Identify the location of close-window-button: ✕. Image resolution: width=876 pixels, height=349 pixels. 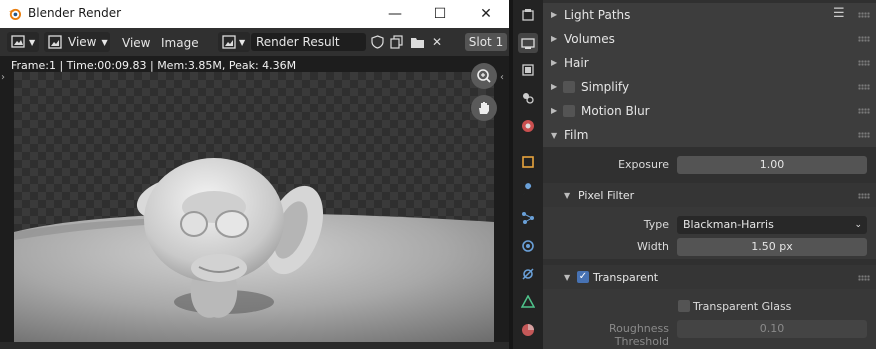
(486, 14).